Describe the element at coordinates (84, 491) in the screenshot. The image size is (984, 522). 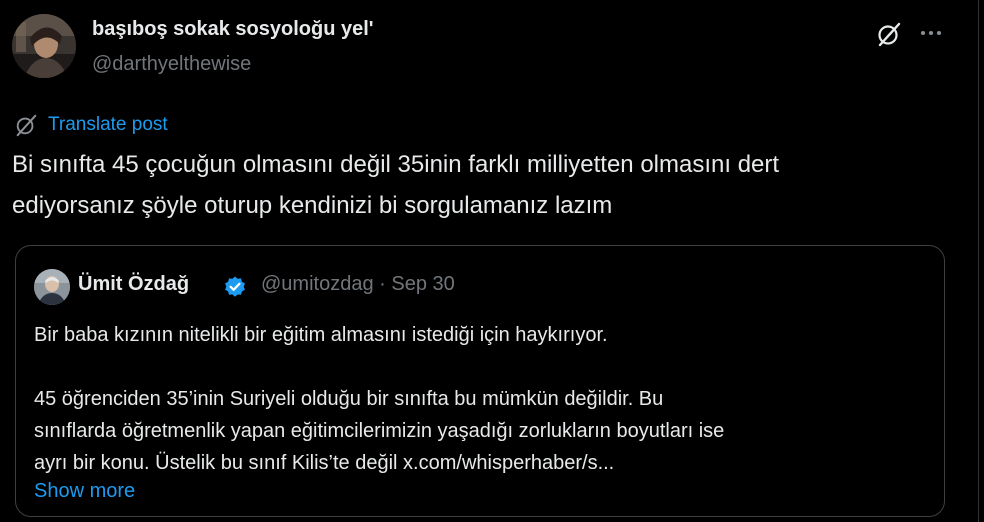
I see `show-more-link: Show more` at that location.